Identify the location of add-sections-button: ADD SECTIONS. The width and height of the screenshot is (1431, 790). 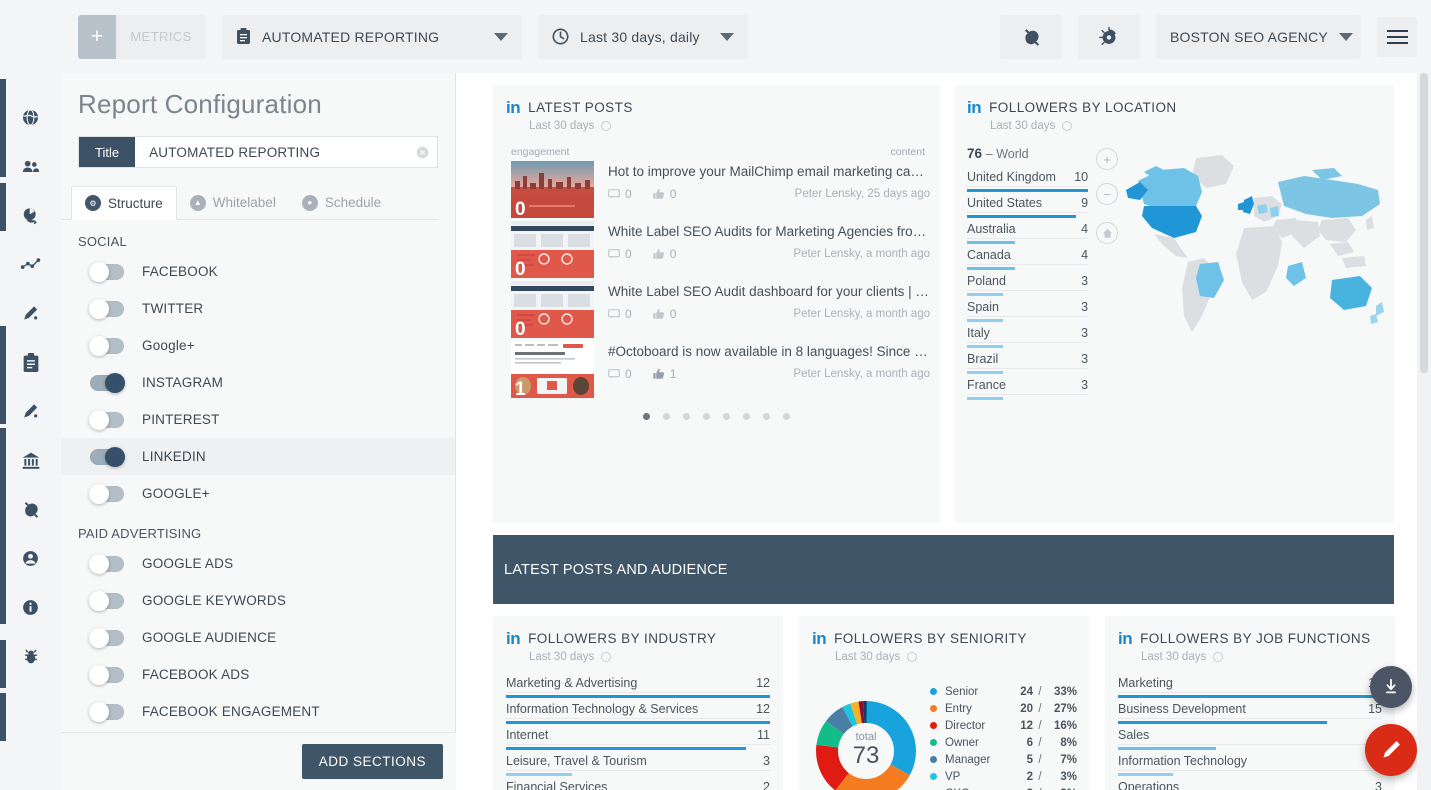
(372, 761).